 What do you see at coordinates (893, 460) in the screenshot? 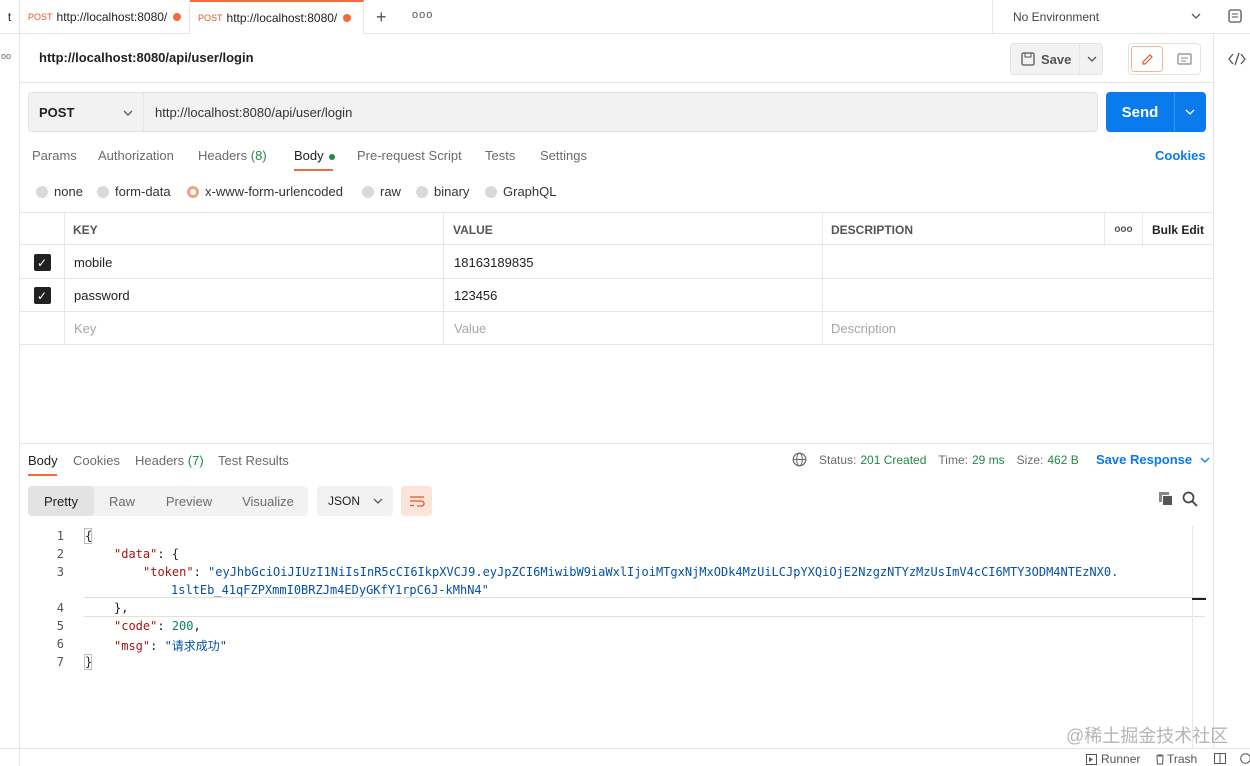
I see `status-value: 201 Created` at bounding box center [893, 460].